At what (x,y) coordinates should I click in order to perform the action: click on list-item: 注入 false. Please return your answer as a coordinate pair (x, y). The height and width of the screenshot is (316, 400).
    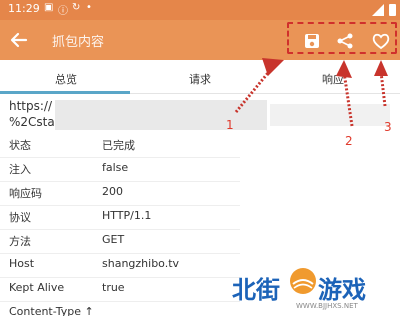
    Looking at the image, I should click on (120, 170).